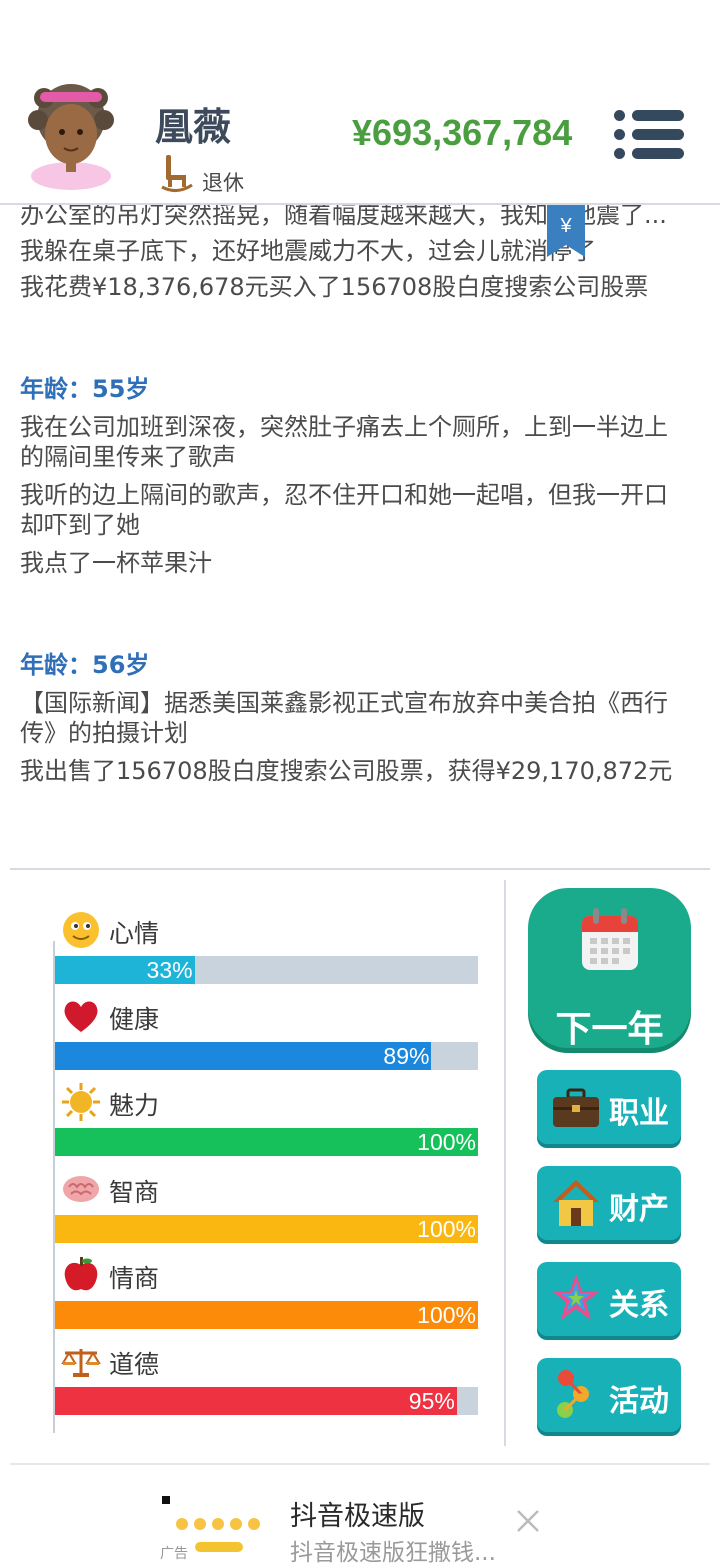  Describe the element at coordinates (505, 1163) in the screenshot. I see `stats-divider` at that location.